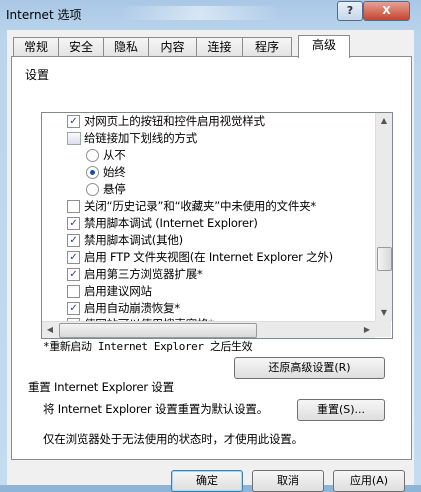 The width and height of the screenshot is (421, 492). What do you see at coordinates (148, 346) in the screenshot?
I see `restart-note: *重新启动 Internet Explorer 之后生效` at bounding box center [148, 346].